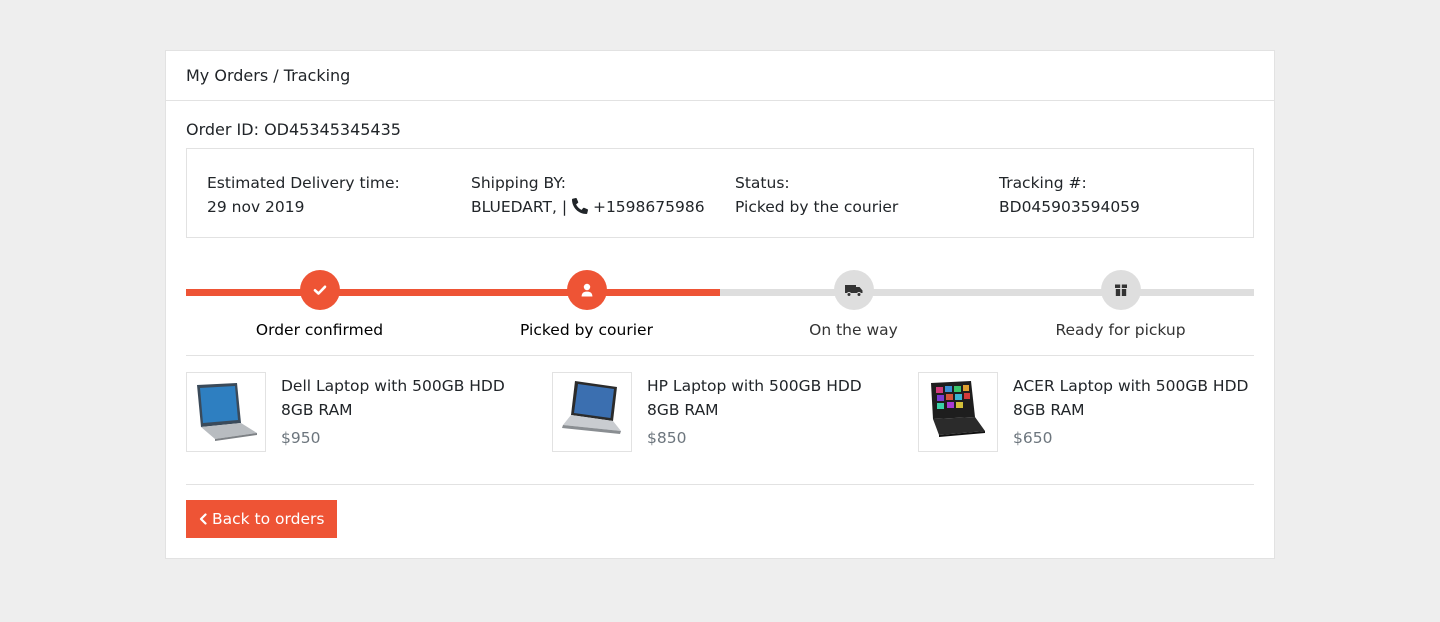 This screenshot has height=622, width=1440. Describe the element at coordinates (1033, 438) in the screenshot. I see `product-price: $650` at that location.